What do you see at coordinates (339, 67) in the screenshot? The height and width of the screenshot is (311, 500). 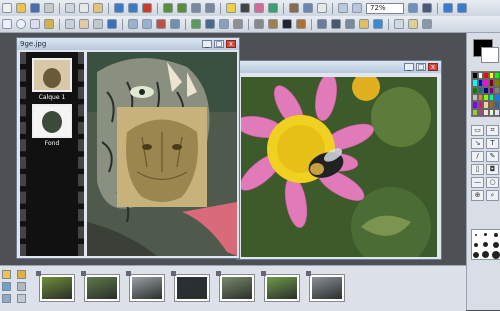 I see `window-titlebar: _ □ x` at bounding box center [339, 67].